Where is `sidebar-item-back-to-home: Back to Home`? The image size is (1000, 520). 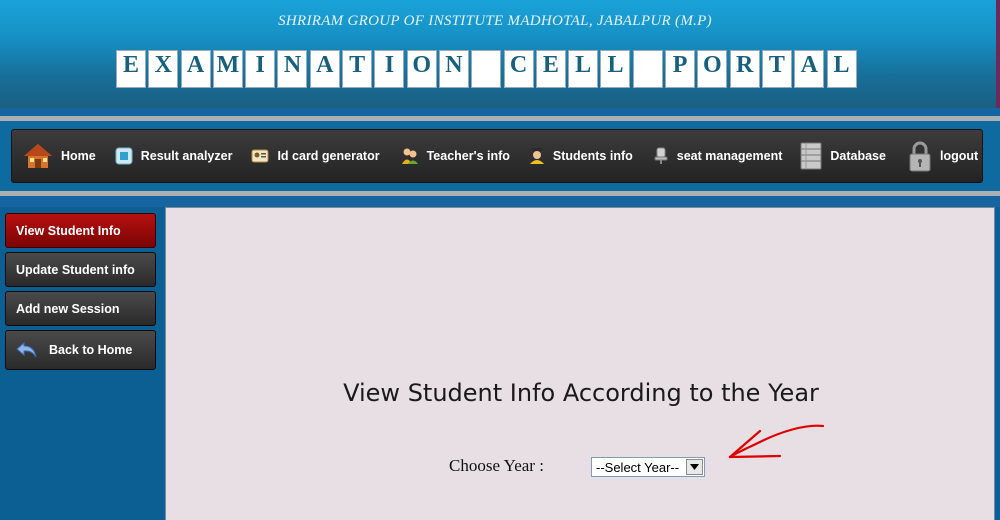 sidebar-item-back-to-home: Back to Home is located at coordinates (80, 350).